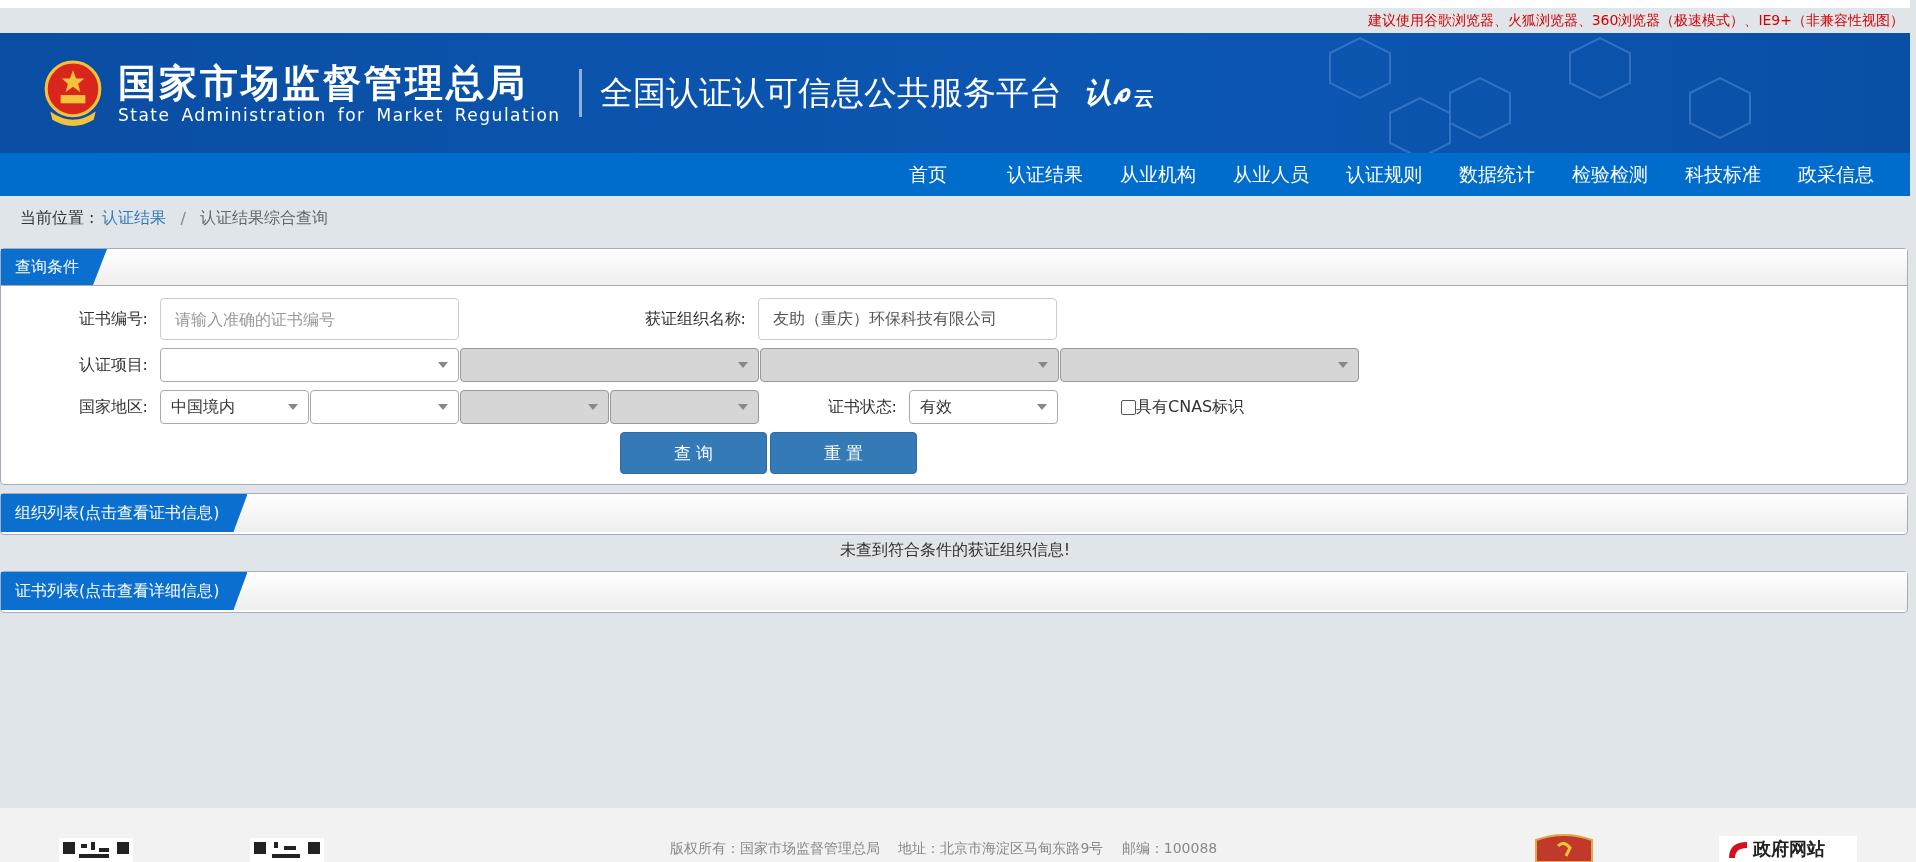  I want to click on search-button: 查 询, so click(693, 453).